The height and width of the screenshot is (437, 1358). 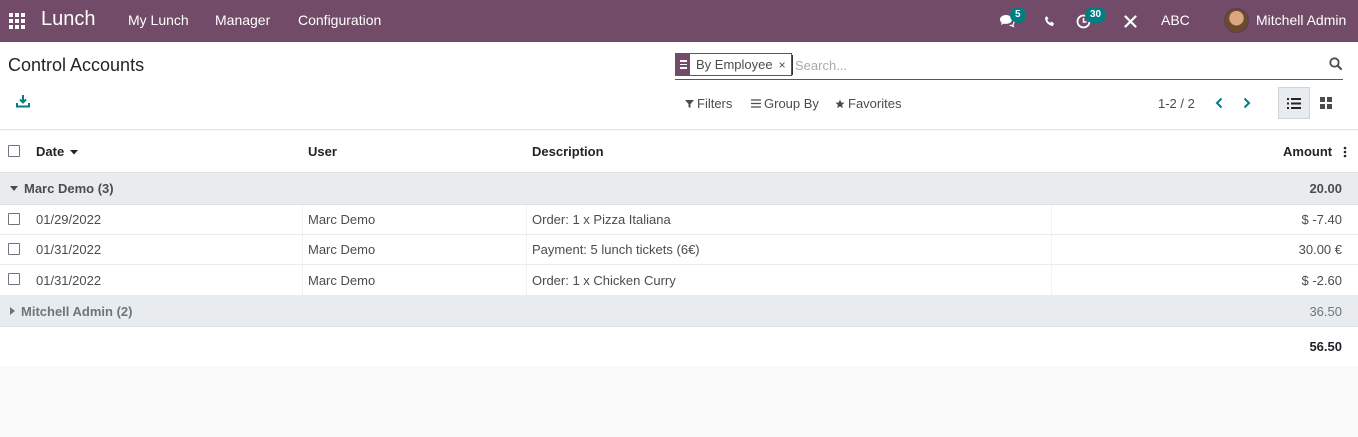 What do you see at coordinates (1320, 249) in the screenshot?
I see `cell-amount: 30.00 €` at bounding box center [1320, 249].